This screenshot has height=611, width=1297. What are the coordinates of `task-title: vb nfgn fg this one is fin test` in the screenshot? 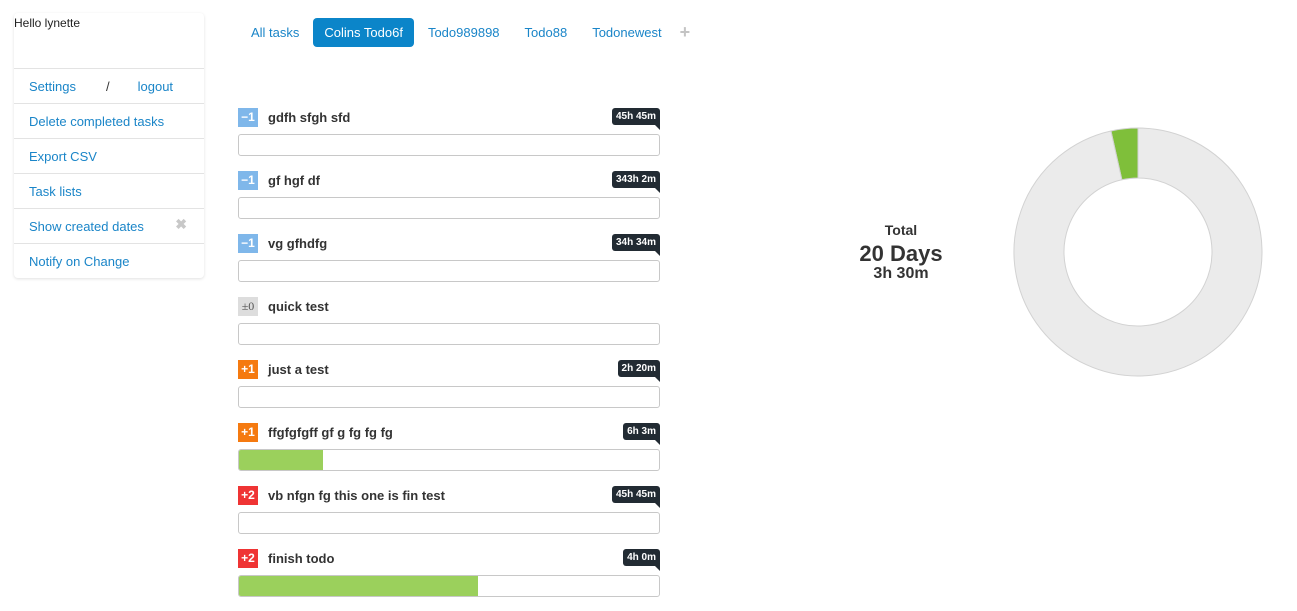 It's located at (356, 495).